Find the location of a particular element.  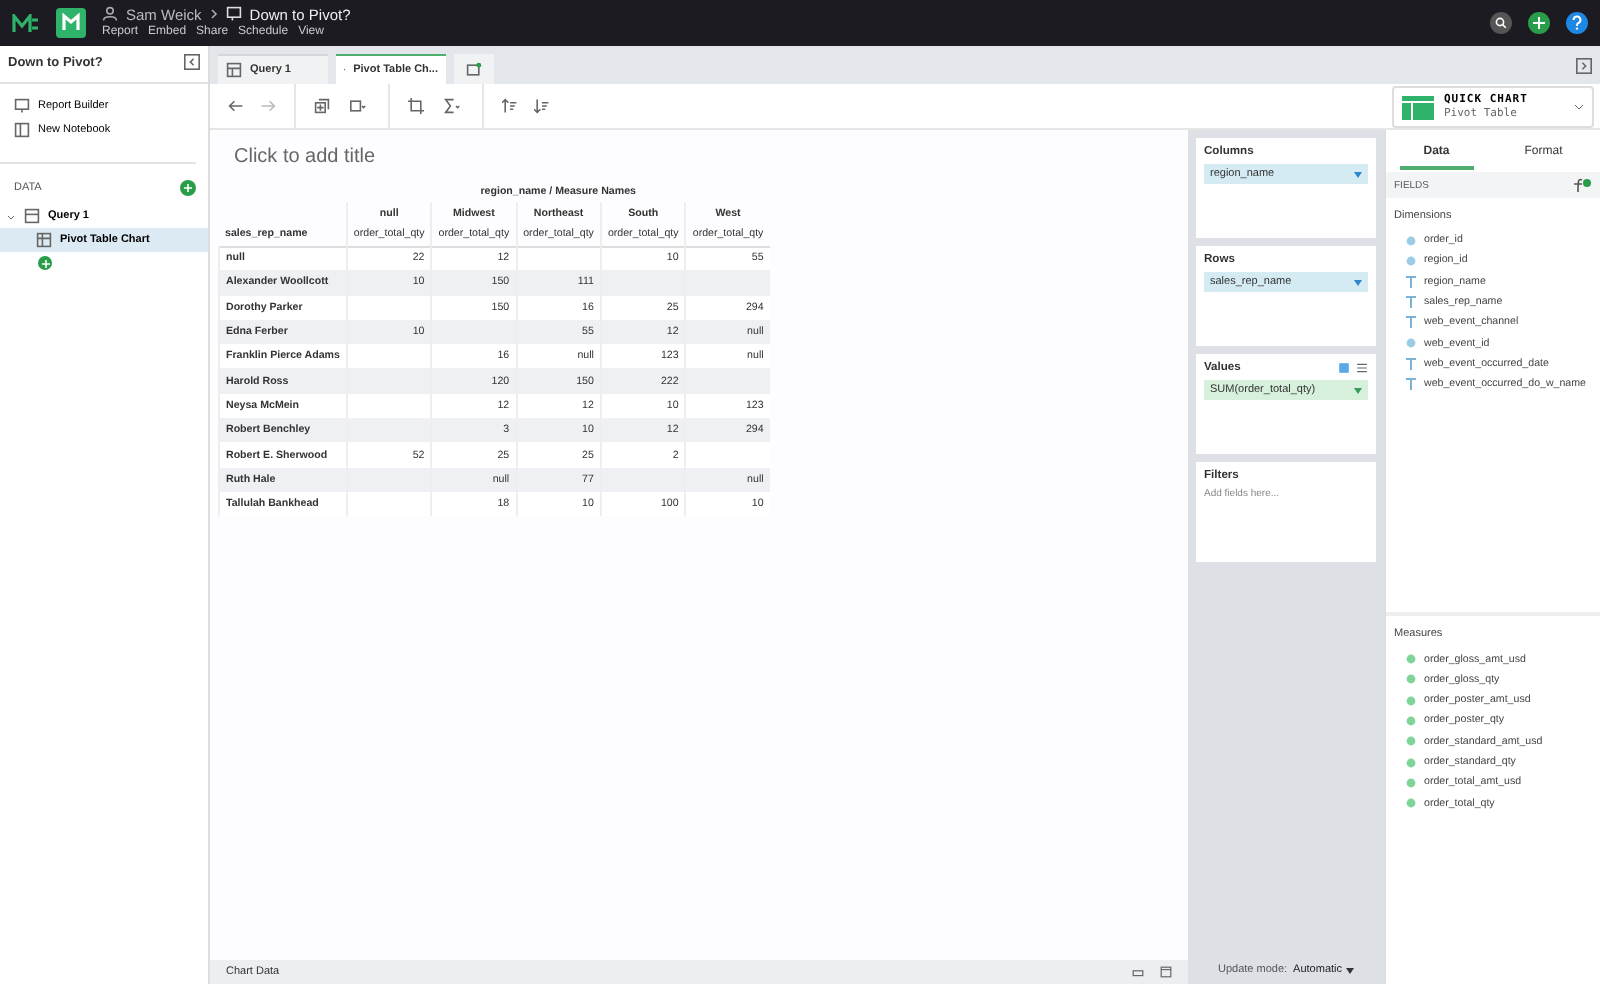

info-icon is located at coordinates (1344, 368).